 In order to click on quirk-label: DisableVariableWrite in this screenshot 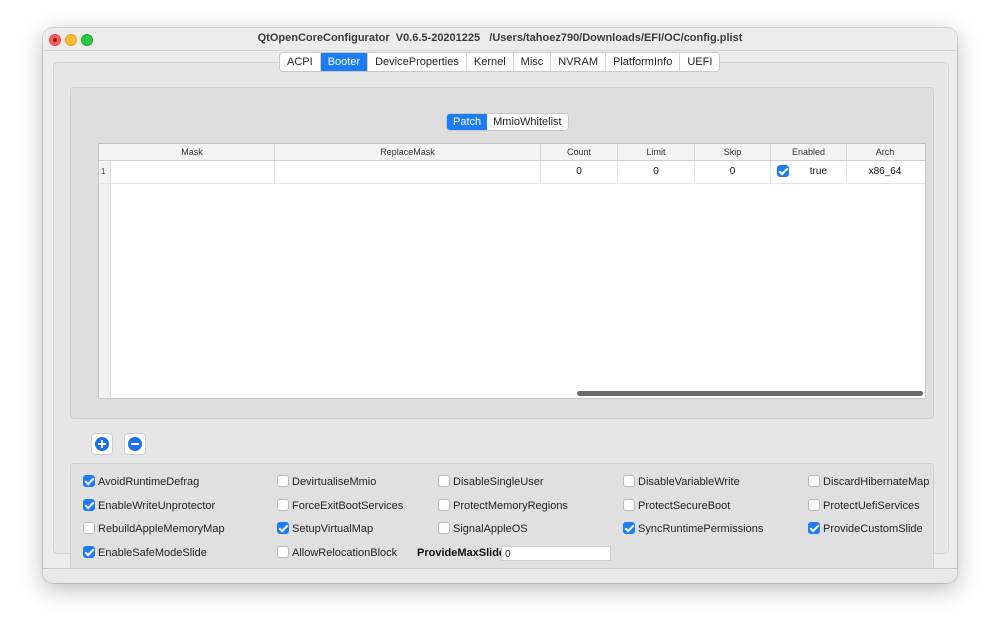, I will do `click(689, 482)`.